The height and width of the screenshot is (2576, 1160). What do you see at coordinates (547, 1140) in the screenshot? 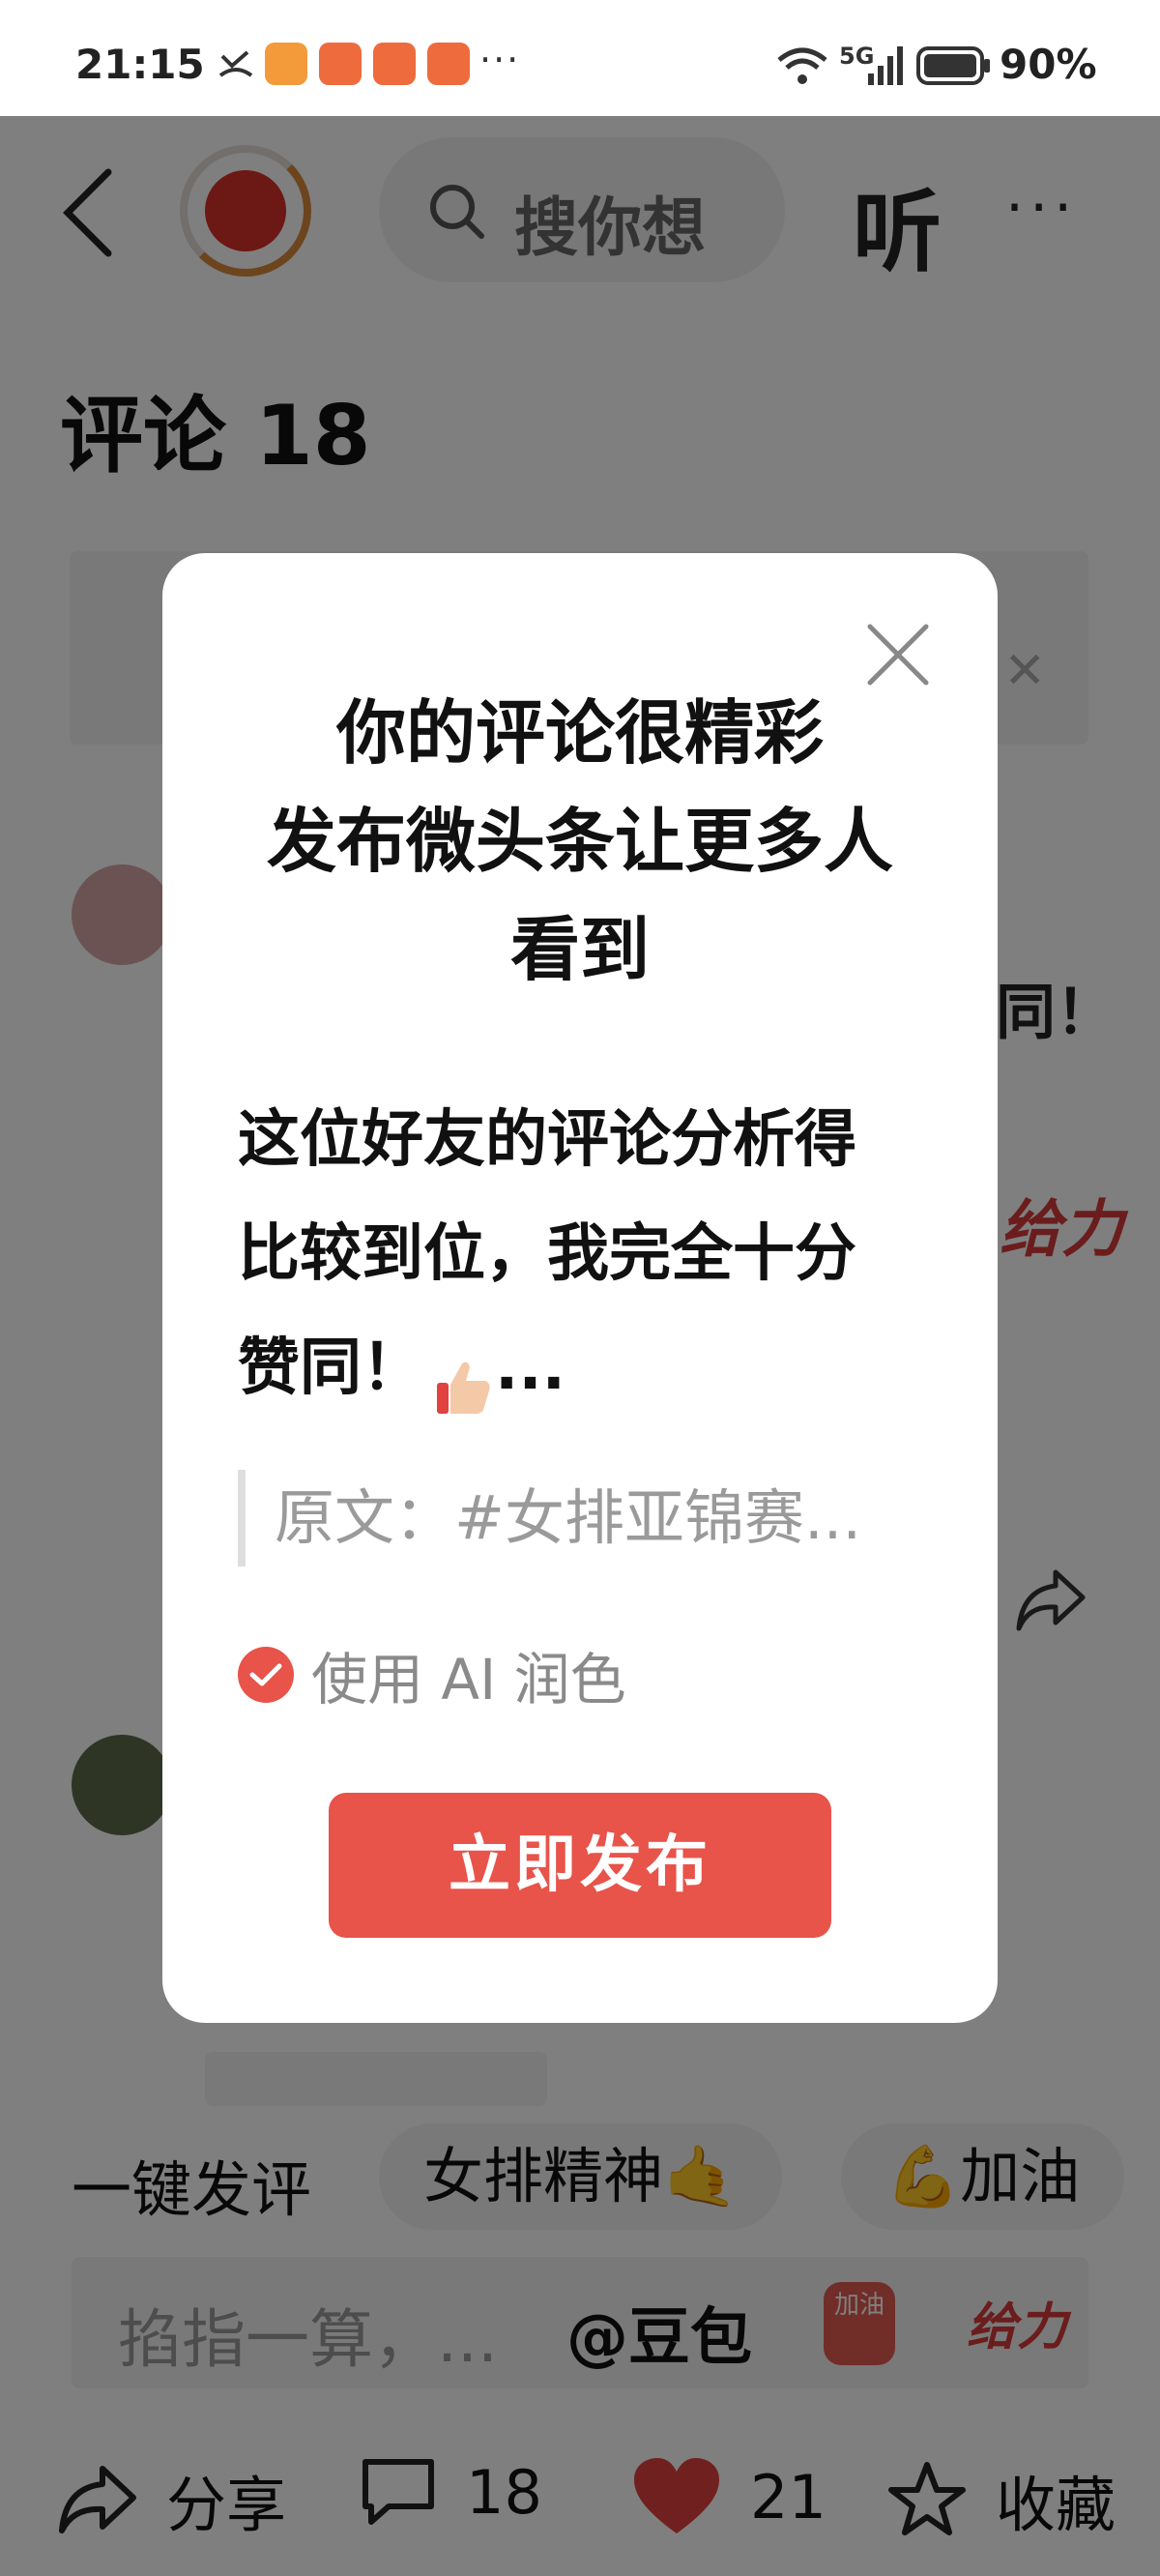
I see `comment-preview-line1: 这位好友的评论分析得` at bounding box center [547, 1140].